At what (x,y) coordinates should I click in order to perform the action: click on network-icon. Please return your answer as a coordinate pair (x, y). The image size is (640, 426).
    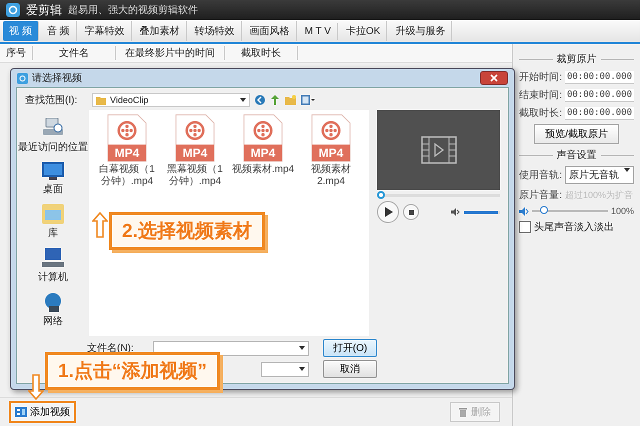
    Looking at the image, I should click on (53, 302).